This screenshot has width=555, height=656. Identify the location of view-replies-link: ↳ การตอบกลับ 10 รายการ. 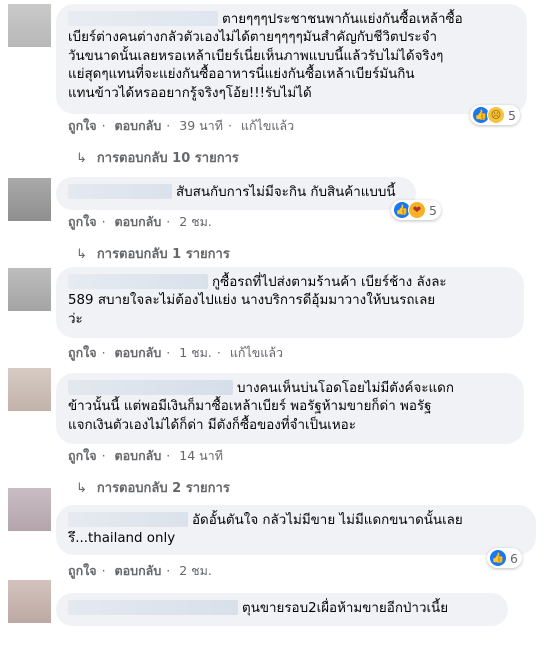
(157, 157).